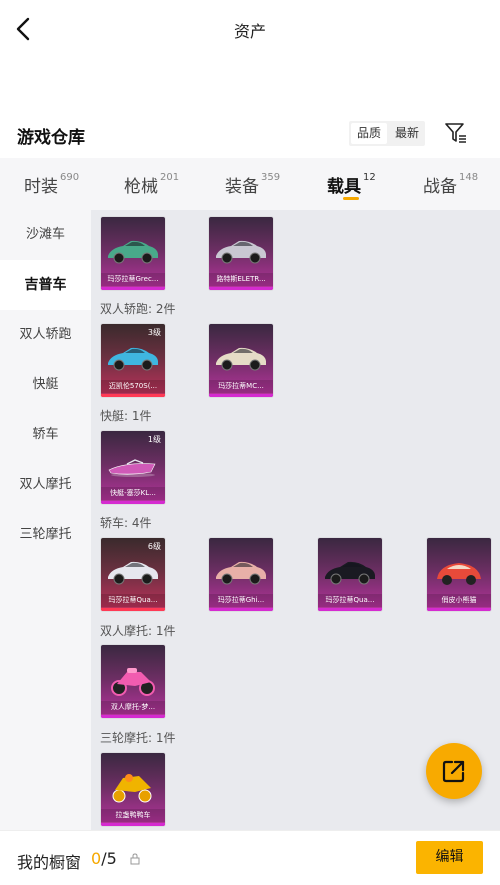  Describe the element at coordinates (170, 177) in the screenshot. I see `tab-count: 201` at that location.